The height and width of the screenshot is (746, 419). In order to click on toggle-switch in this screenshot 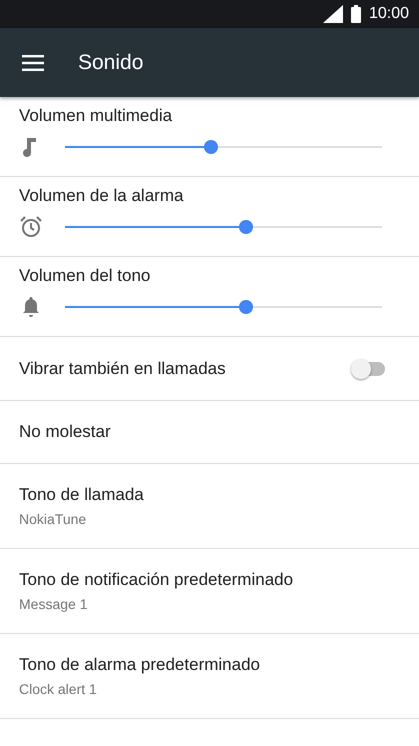, I will do `click(369, 368)`.